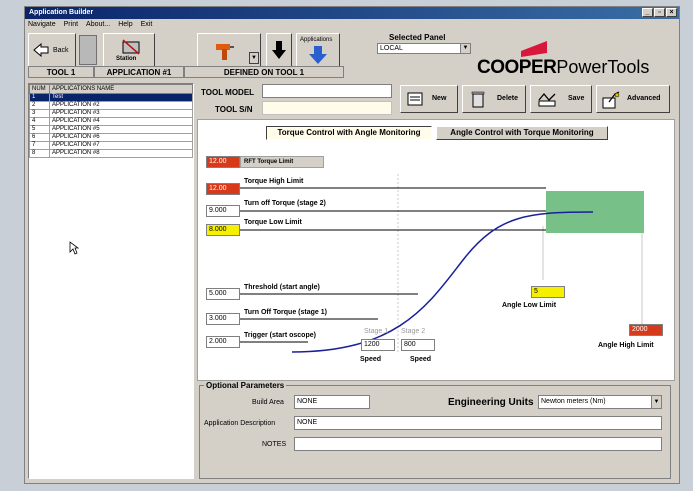 The height and width of the screenshot is (491, 693). I want to click on station-button: Station, so click(129, 50).